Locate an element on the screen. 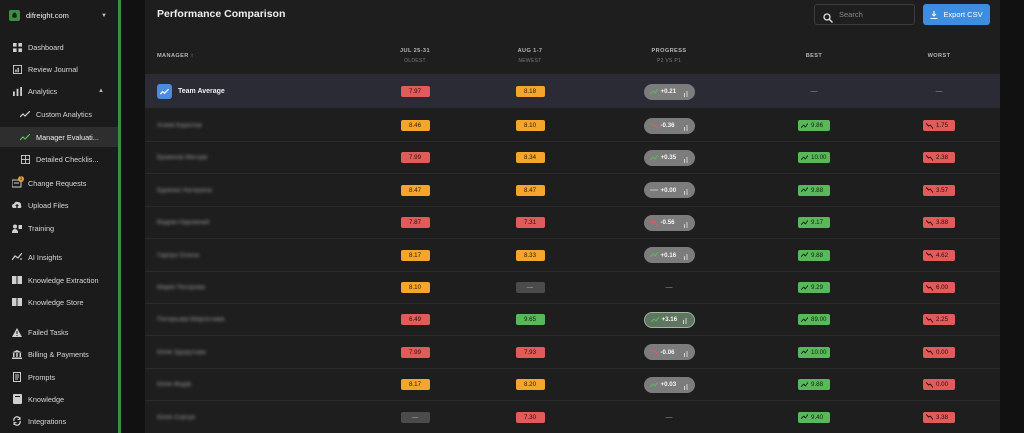 The image size is (1024, 433). score-pill: 8.20 is located at coordinates (530, 385).